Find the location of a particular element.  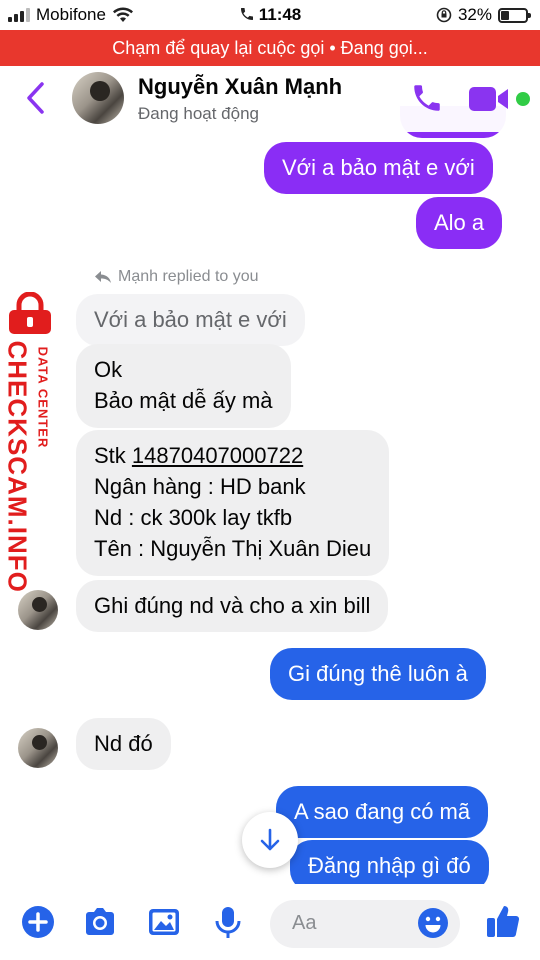

message-line: Nd : ck 300k lay tkfb is located at coordinates (193, 517).